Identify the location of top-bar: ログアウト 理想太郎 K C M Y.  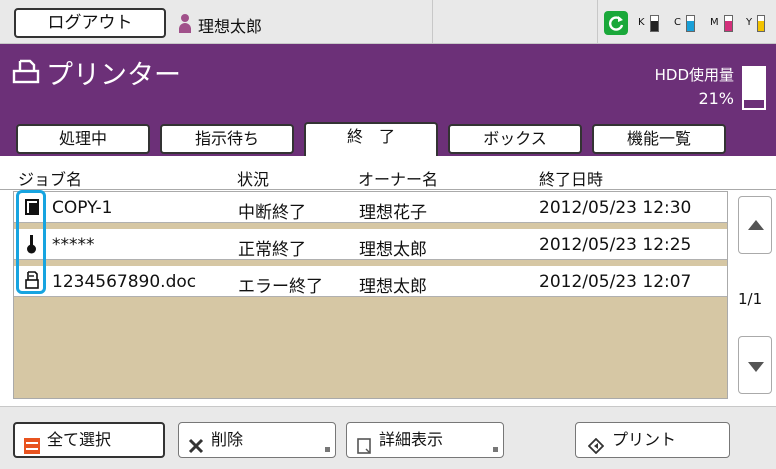
(388, 22).